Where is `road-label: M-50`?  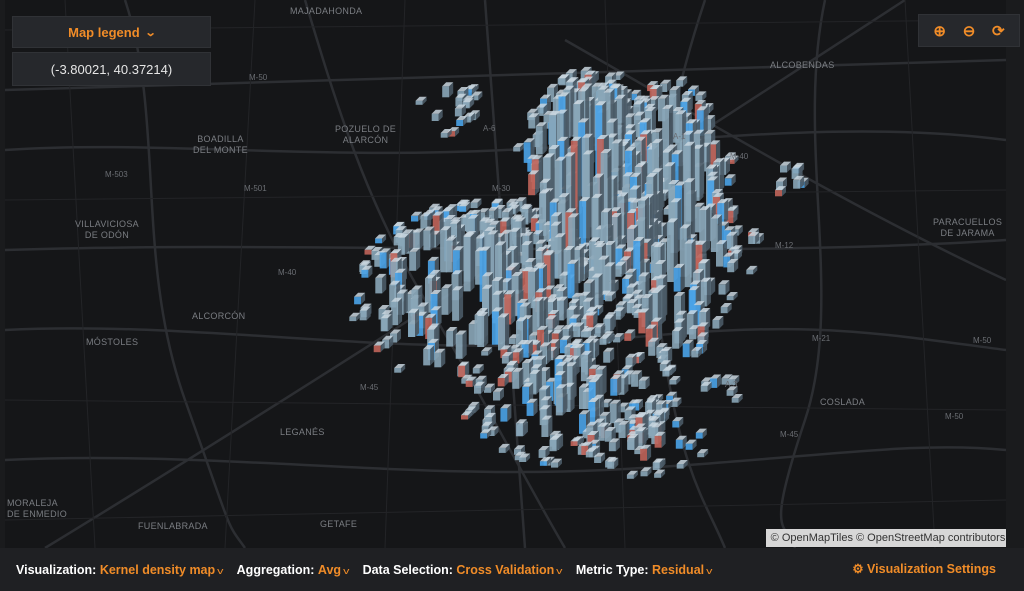
road-label: M-50 is located at coordinates (258, 77).